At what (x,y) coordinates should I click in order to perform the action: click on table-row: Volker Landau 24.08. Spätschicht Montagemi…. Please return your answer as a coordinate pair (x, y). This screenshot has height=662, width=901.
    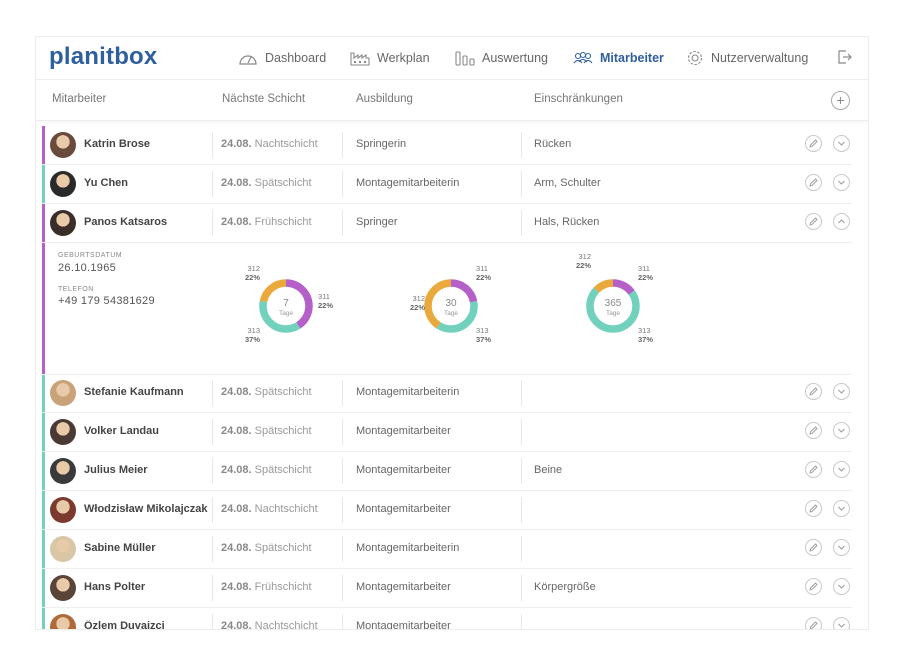
    Looking at the image, I should click on (447, 432).